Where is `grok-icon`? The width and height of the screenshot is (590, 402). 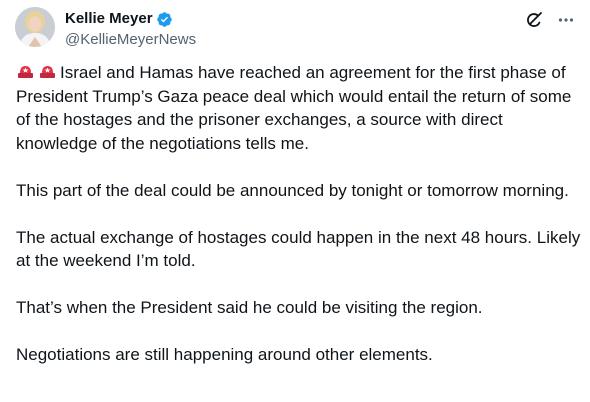 grok-icon is located at coordinates (534, 20).